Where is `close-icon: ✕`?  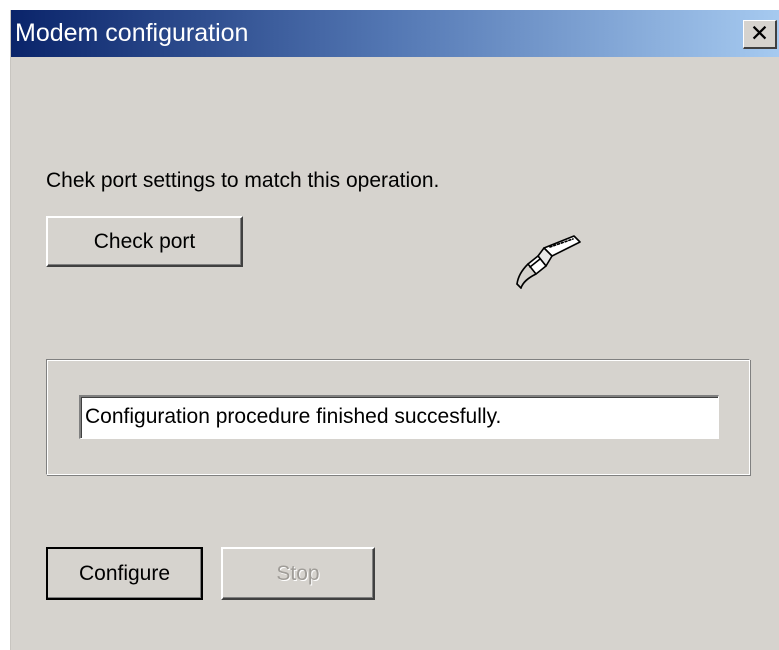
close-icon: ✕ is located at coordinates (759, 33).